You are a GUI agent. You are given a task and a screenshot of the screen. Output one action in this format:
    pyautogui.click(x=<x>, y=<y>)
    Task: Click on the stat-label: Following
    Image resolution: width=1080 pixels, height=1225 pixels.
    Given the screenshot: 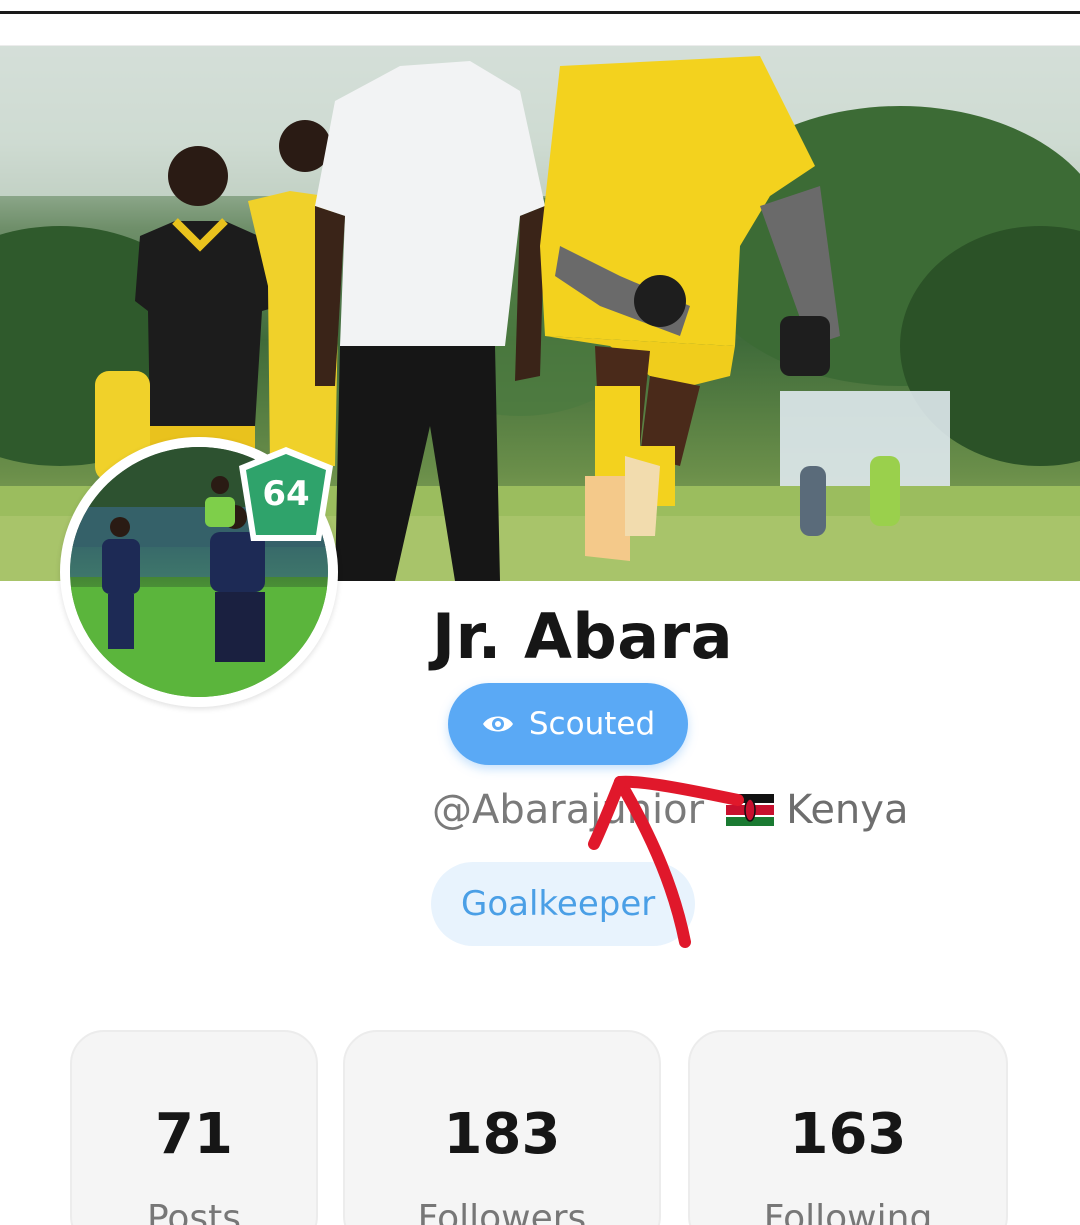 What is the action you would take?
    pyautogui.click(x=848, y=1211)
    